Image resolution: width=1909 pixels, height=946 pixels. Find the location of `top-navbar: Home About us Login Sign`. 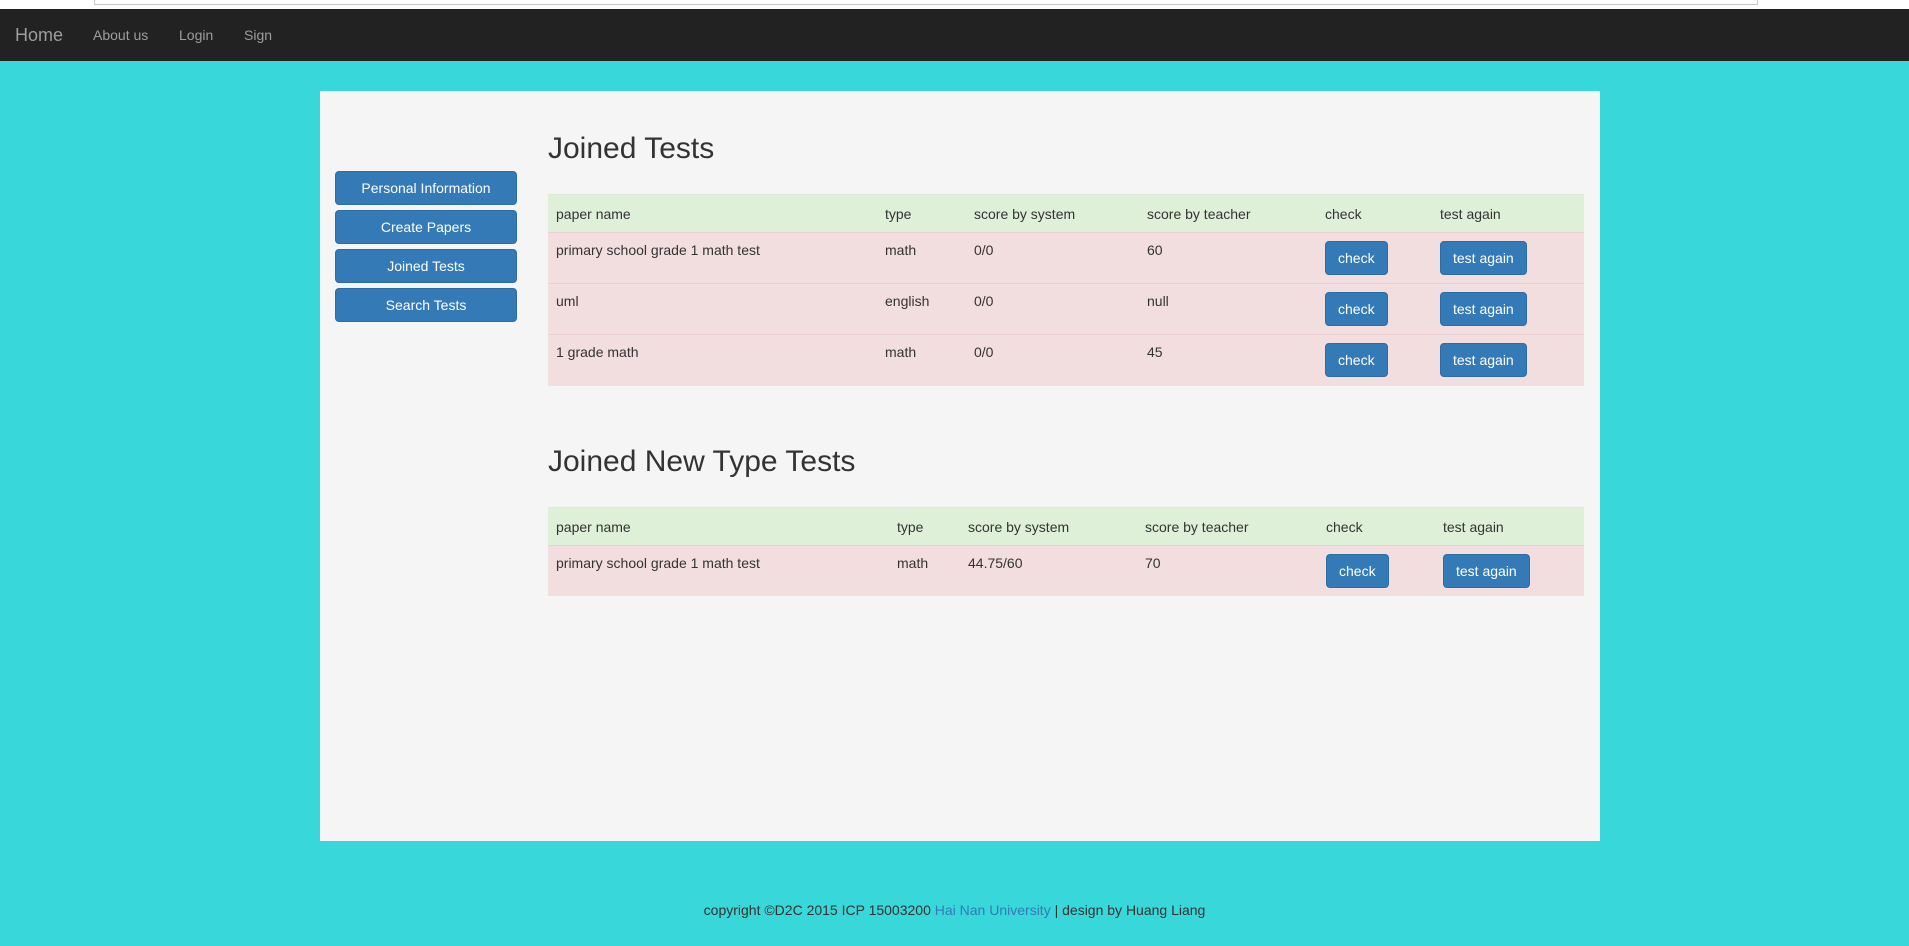

top-navbar: Home About us Login Sign is located at coordinates (954, 35).